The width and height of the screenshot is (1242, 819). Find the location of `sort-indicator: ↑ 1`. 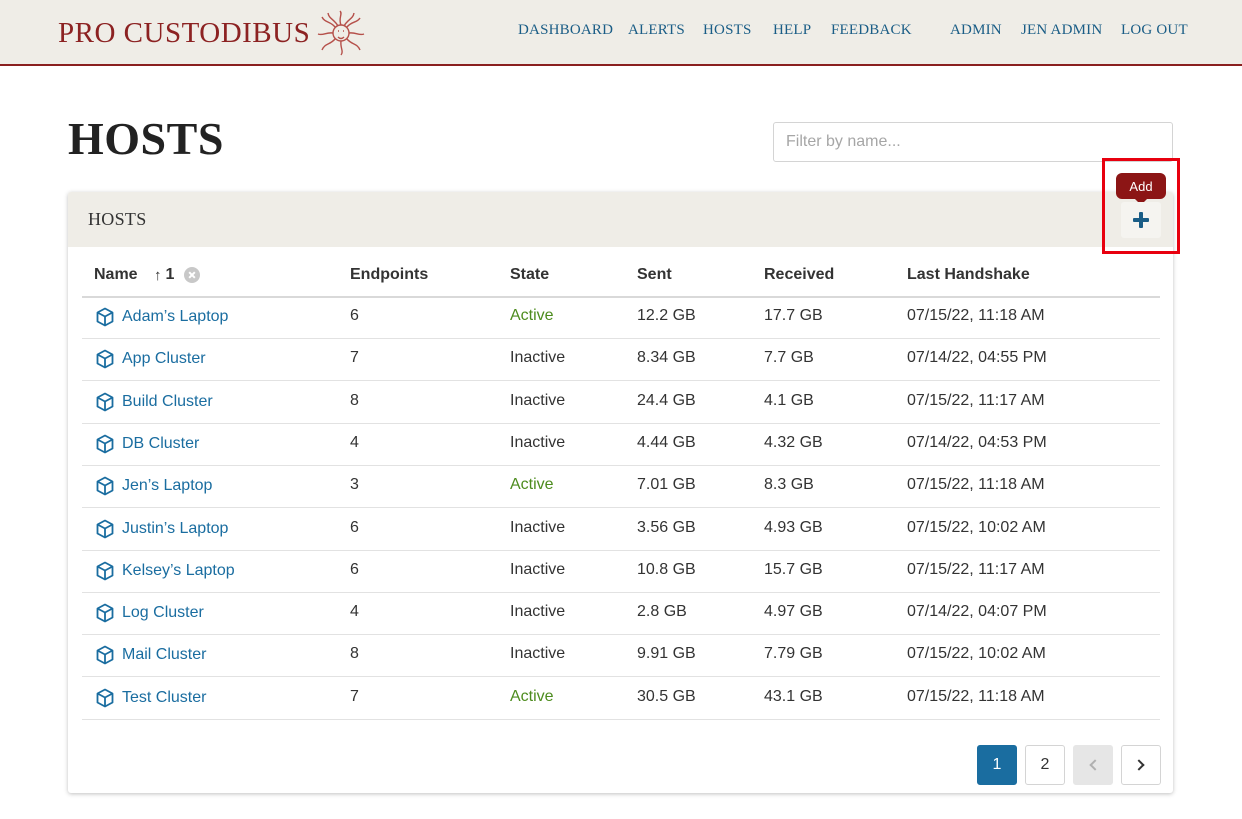

sort-indicator: ↑ 1 is located at coordinates (177, 275).